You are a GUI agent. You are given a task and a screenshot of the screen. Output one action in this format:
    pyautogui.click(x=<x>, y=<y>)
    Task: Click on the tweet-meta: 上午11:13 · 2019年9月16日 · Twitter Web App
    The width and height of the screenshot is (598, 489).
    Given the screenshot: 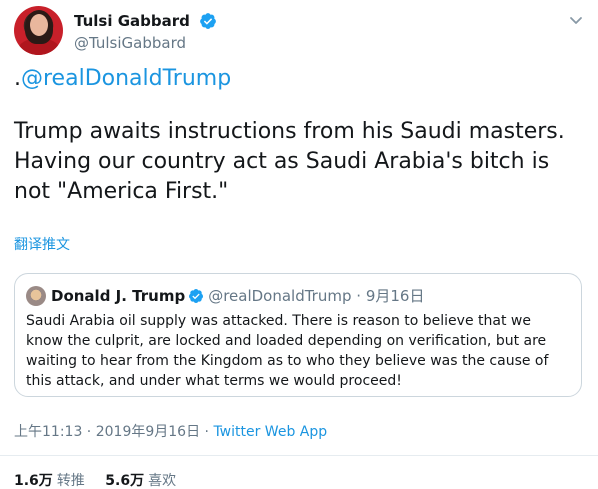 What is the action you would take?
    pyautogui.click(x=170, y=431)
    